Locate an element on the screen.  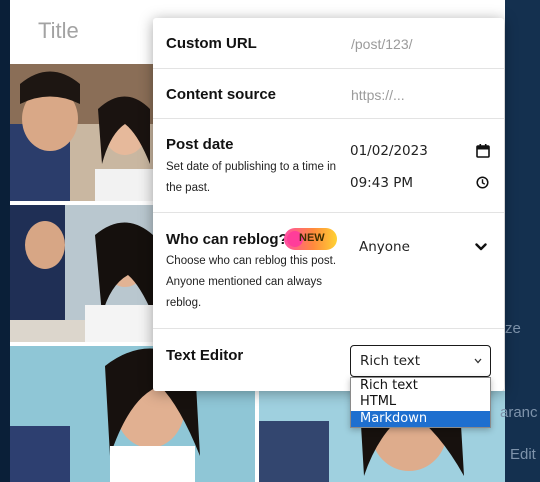
chevron-down-icon is located at coordinates (481, 247).